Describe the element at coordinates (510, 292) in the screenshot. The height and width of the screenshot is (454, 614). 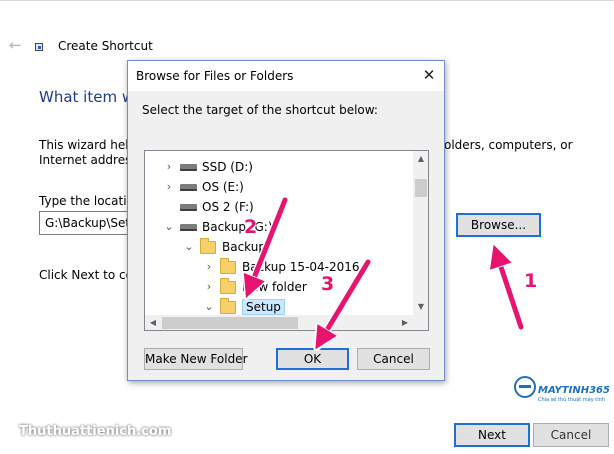
I see `annotation-arrow-1-fill` at that location.